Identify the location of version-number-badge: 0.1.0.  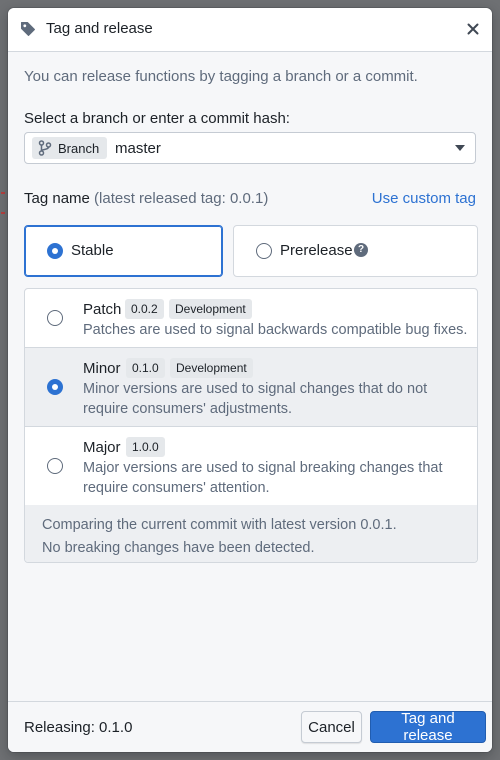
(145, 368).